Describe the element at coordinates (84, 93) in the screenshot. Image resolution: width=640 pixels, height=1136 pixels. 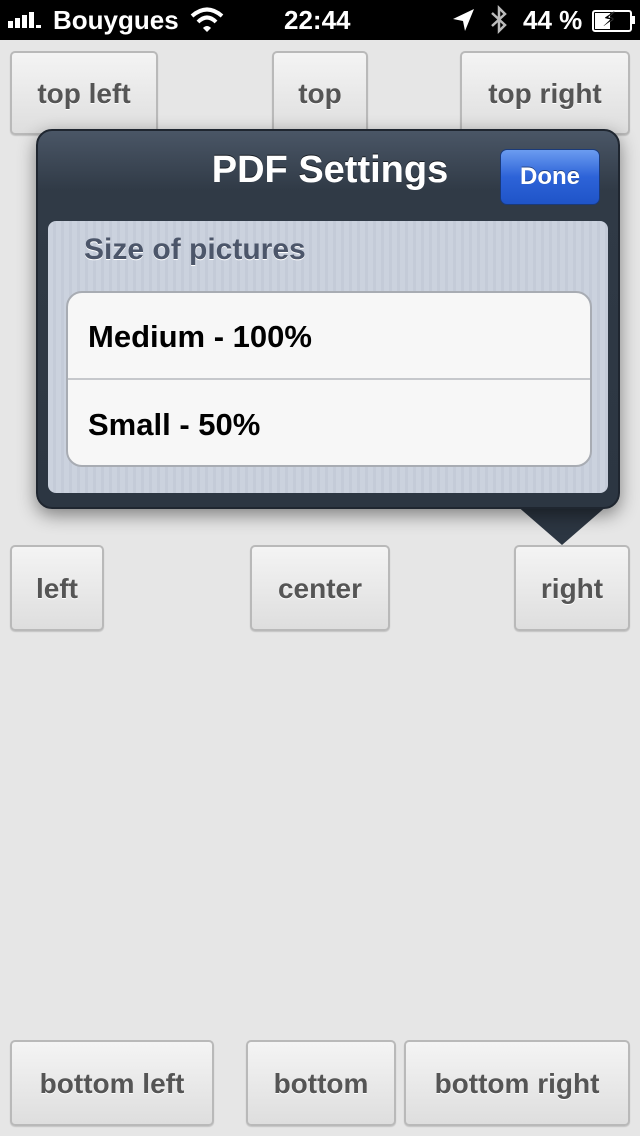
I see `top-left-button: top left` at that location.